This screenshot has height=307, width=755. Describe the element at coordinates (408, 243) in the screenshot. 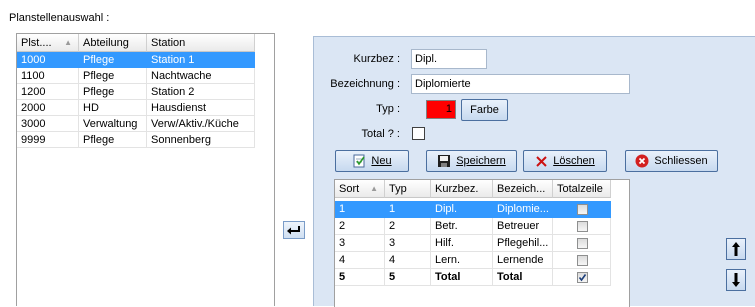

I see `cell-typ: 3` at that location.